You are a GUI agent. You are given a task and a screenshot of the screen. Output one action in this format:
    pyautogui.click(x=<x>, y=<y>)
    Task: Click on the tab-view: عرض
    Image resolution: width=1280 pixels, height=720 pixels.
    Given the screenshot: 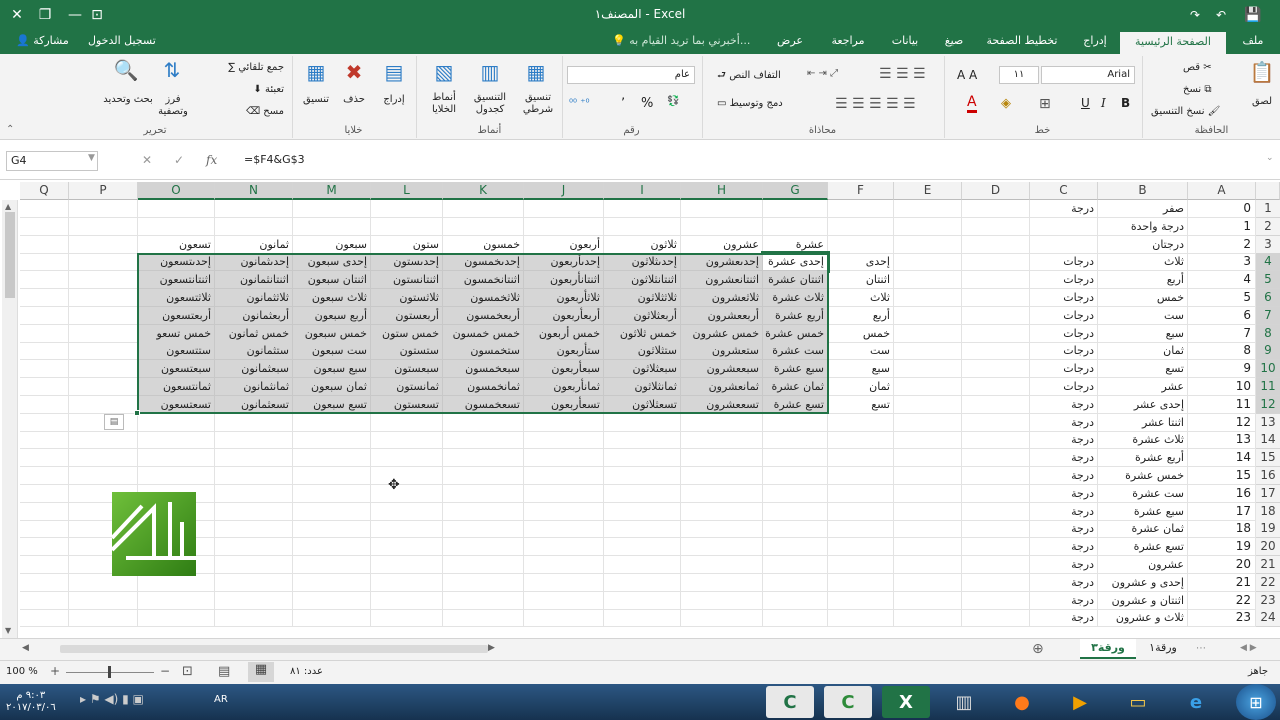 What is the action you would take?
    pyautogui.click(x=790, y=42)
    